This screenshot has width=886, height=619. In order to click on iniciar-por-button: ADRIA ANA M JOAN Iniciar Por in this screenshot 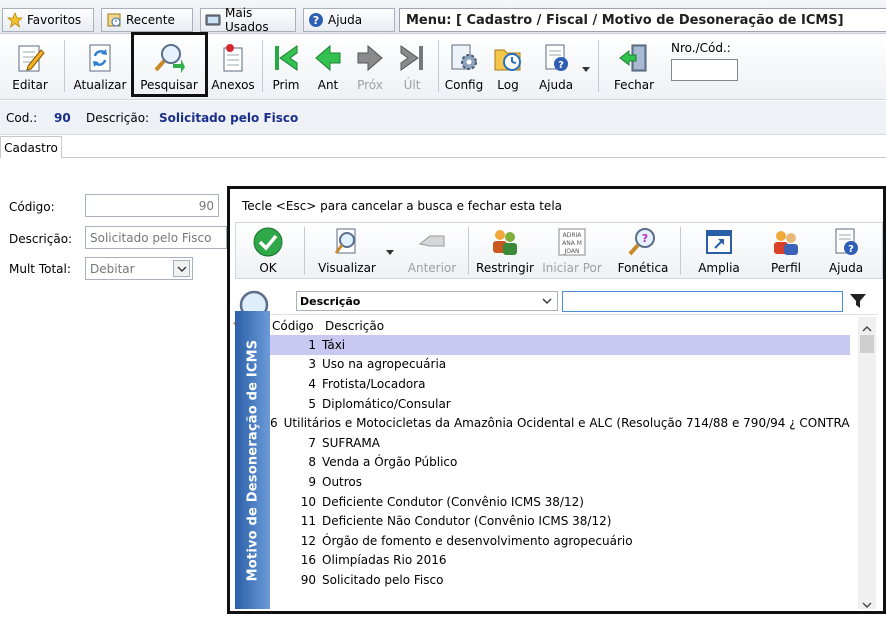, I will do `click(572, 251)`.